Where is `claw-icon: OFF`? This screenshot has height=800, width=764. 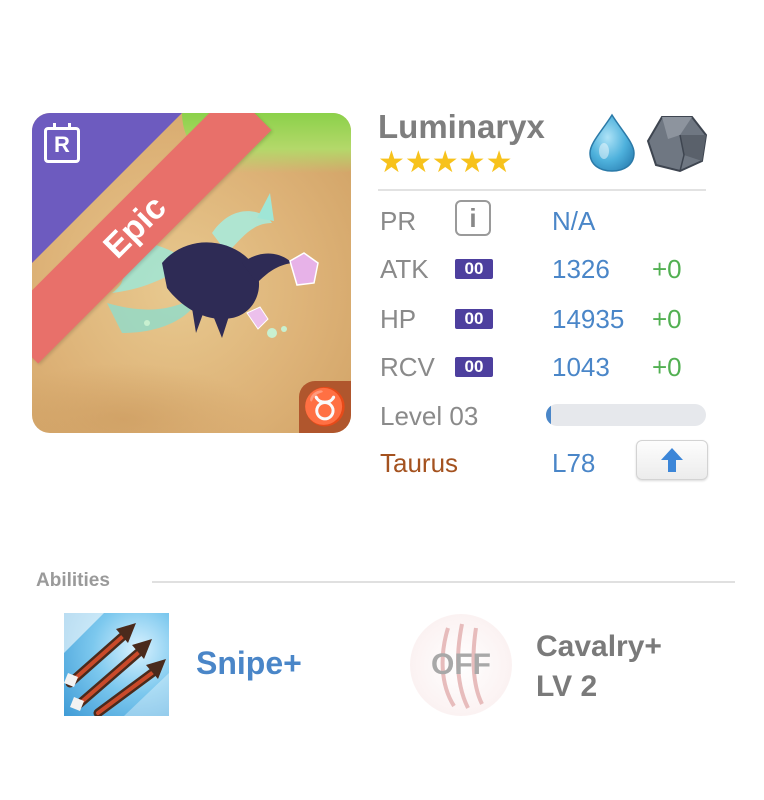
claw-icon: OFF is located at coordinates (461, 665).